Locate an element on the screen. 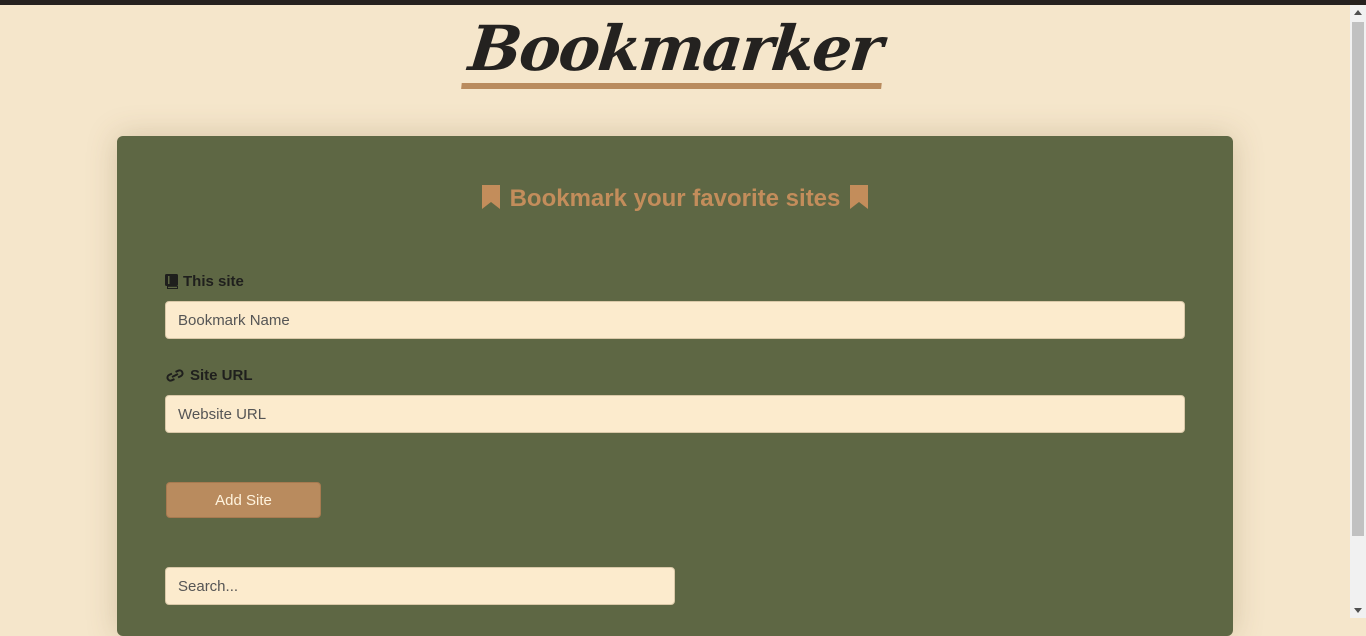  card-heading: Bookmark your favorite sites is located at coordinates (675, 199).